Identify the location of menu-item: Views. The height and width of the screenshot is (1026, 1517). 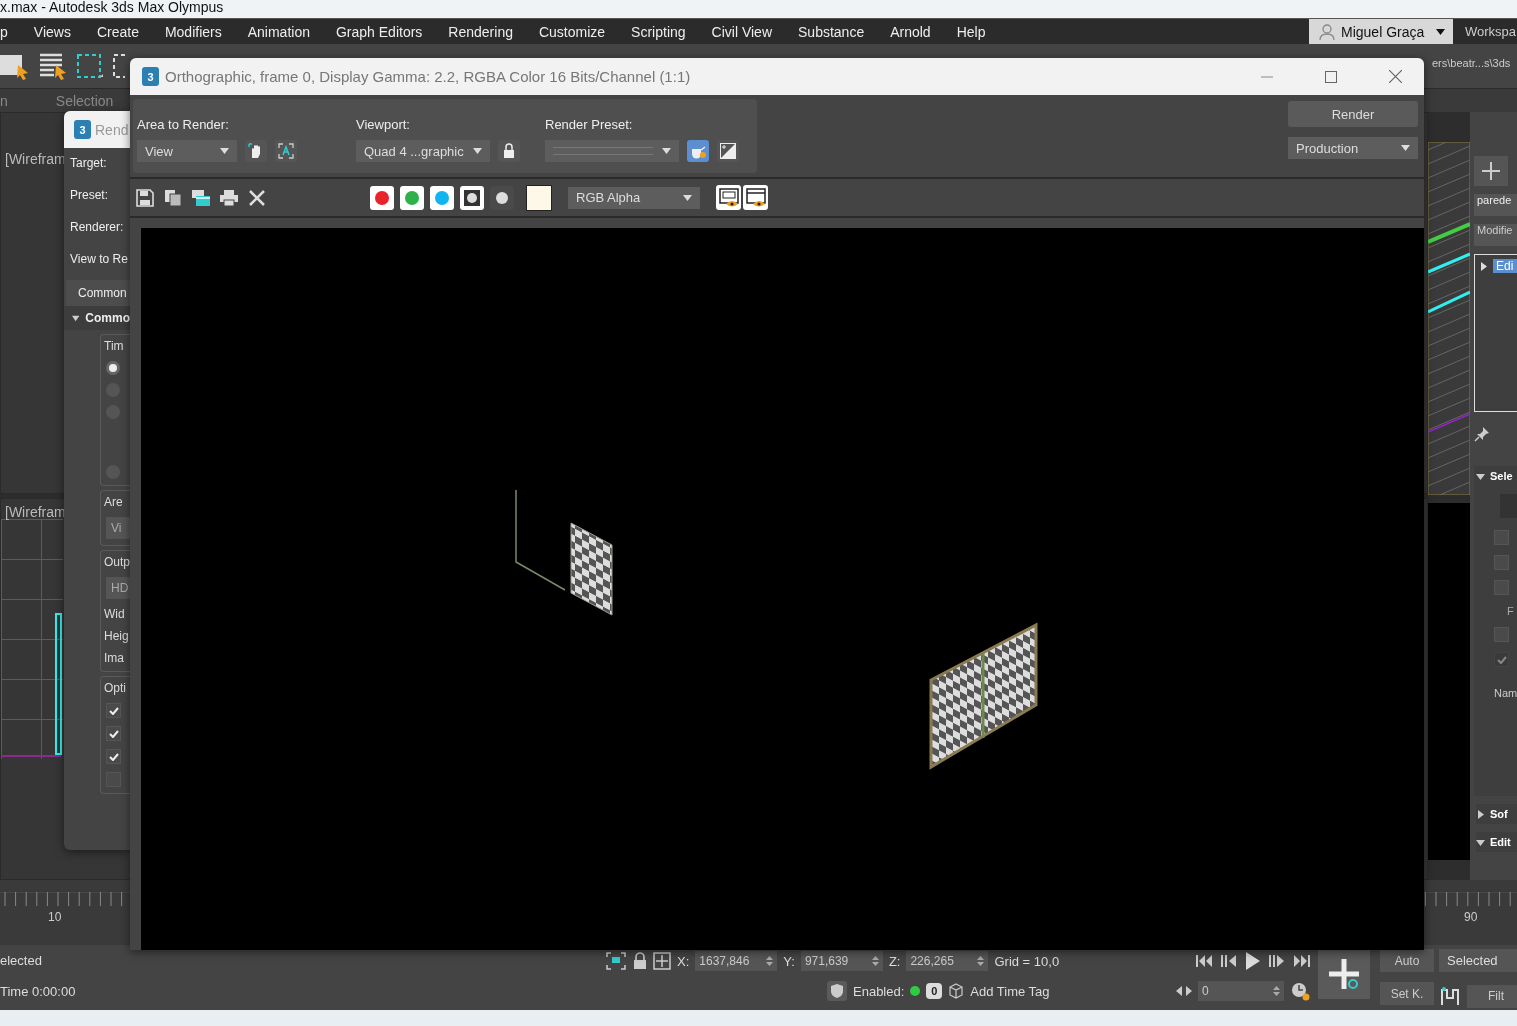
(52, 31).